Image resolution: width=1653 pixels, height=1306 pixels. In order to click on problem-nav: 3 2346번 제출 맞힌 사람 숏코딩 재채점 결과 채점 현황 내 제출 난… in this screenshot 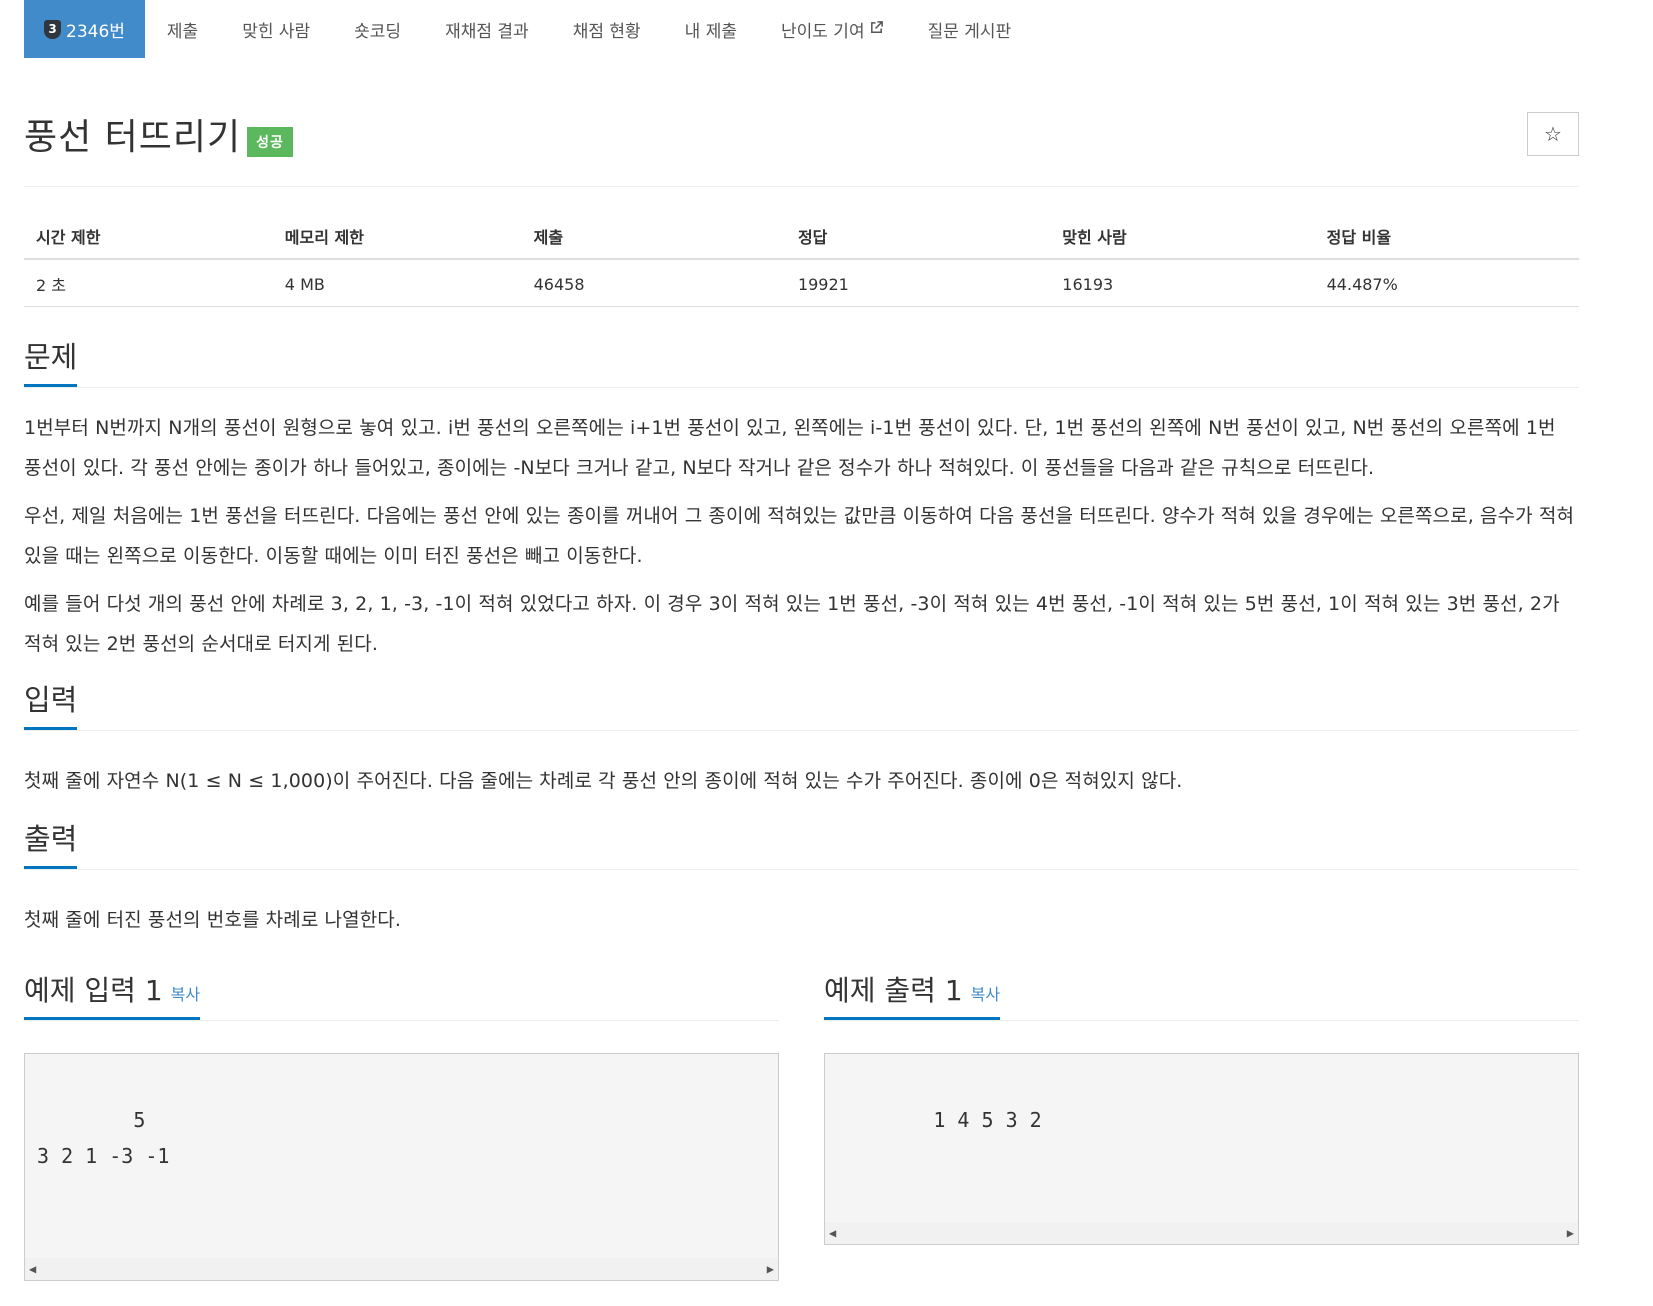, I will do `click(801, 29)`.